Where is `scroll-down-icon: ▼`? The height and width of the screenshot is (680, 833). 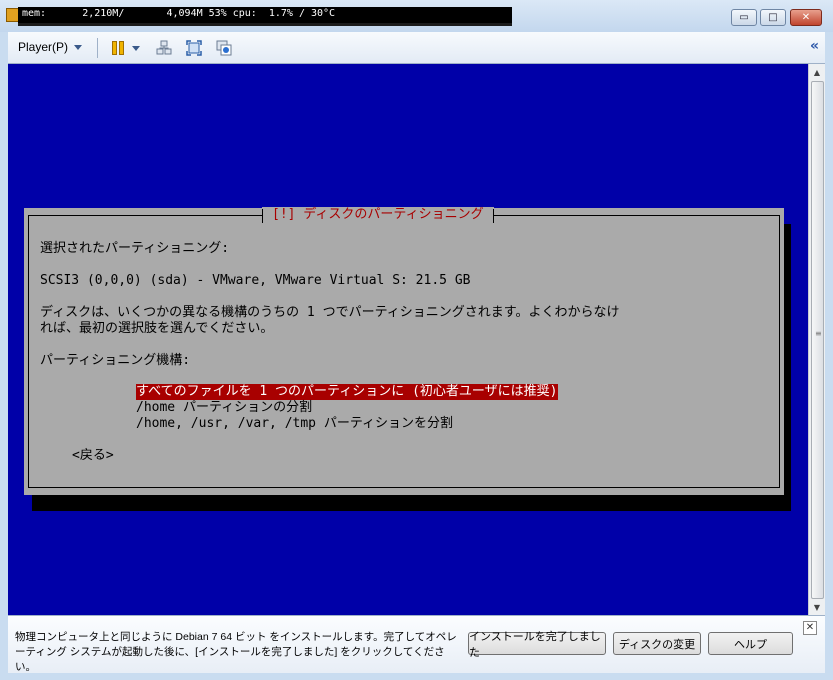
scroll-down-icon: ▼ is located at coordinates (817, 607).